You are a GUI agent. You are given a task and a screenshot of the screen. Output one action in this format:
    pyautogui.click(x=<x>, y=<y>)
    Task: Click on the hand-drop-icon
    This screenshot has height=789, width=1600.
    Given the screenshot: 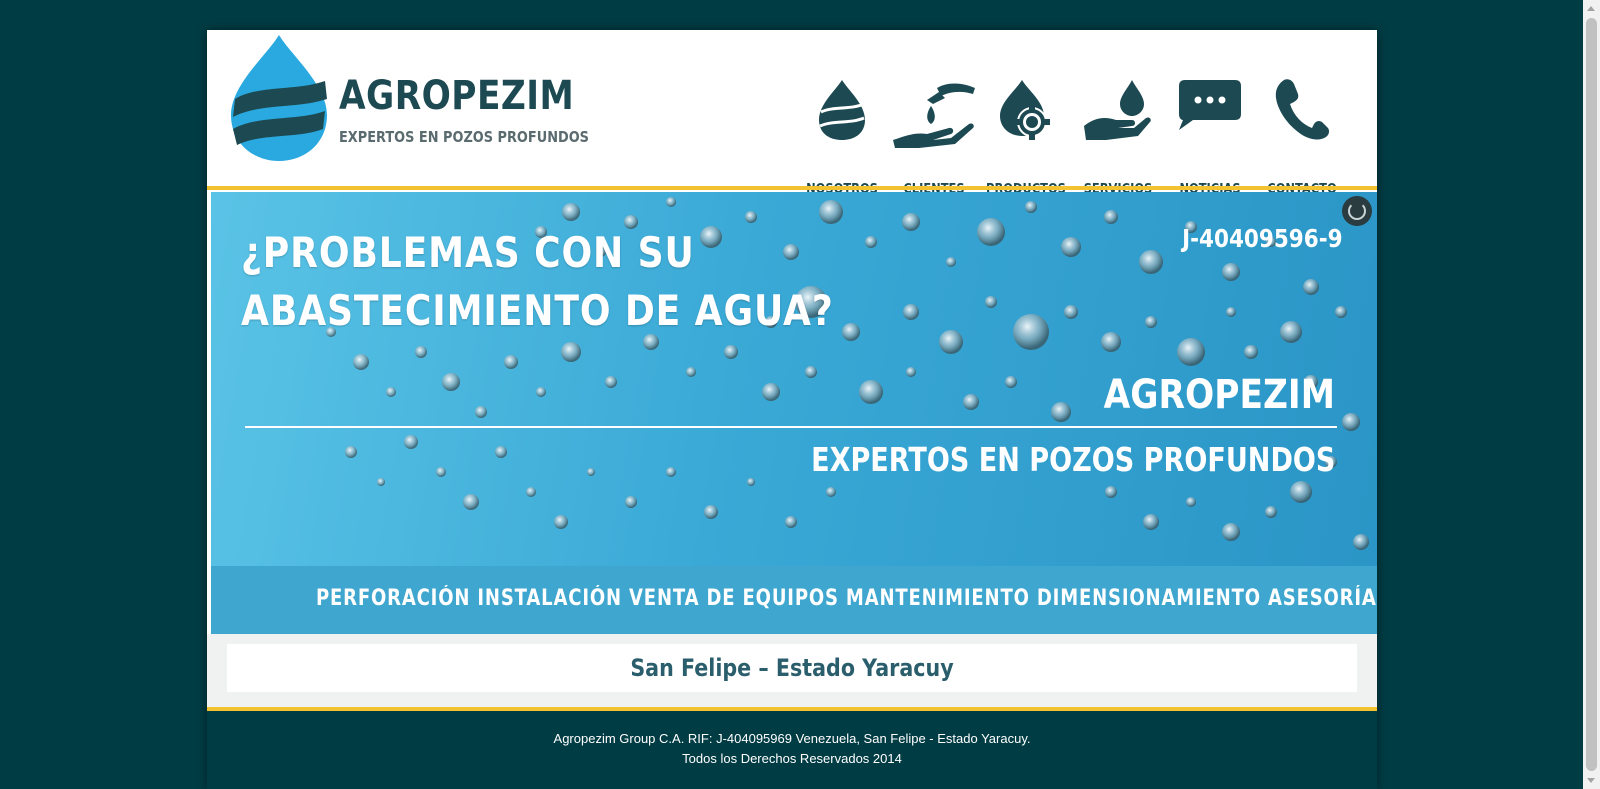 What is the action you would take?
    pyautogui.click(x=1117, y=110)
    